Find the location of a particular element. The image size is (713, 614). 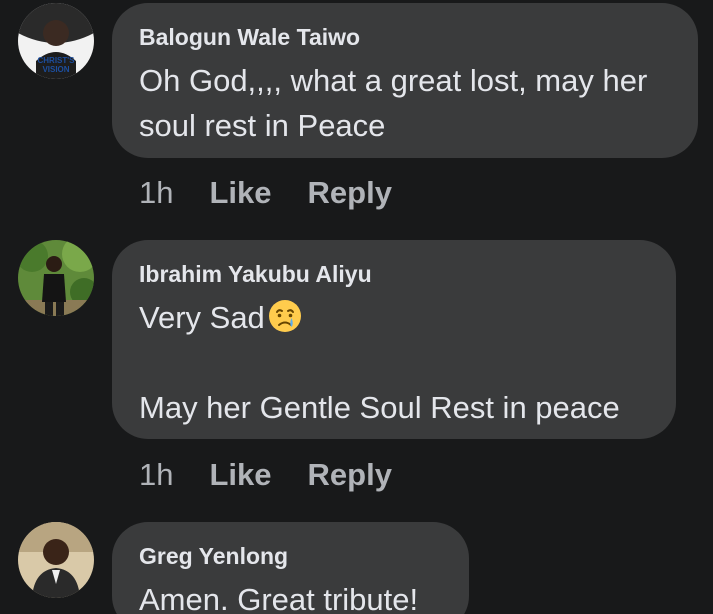

comment-text-line: Amen. Great tribute! is located at coordinates (279, 598).